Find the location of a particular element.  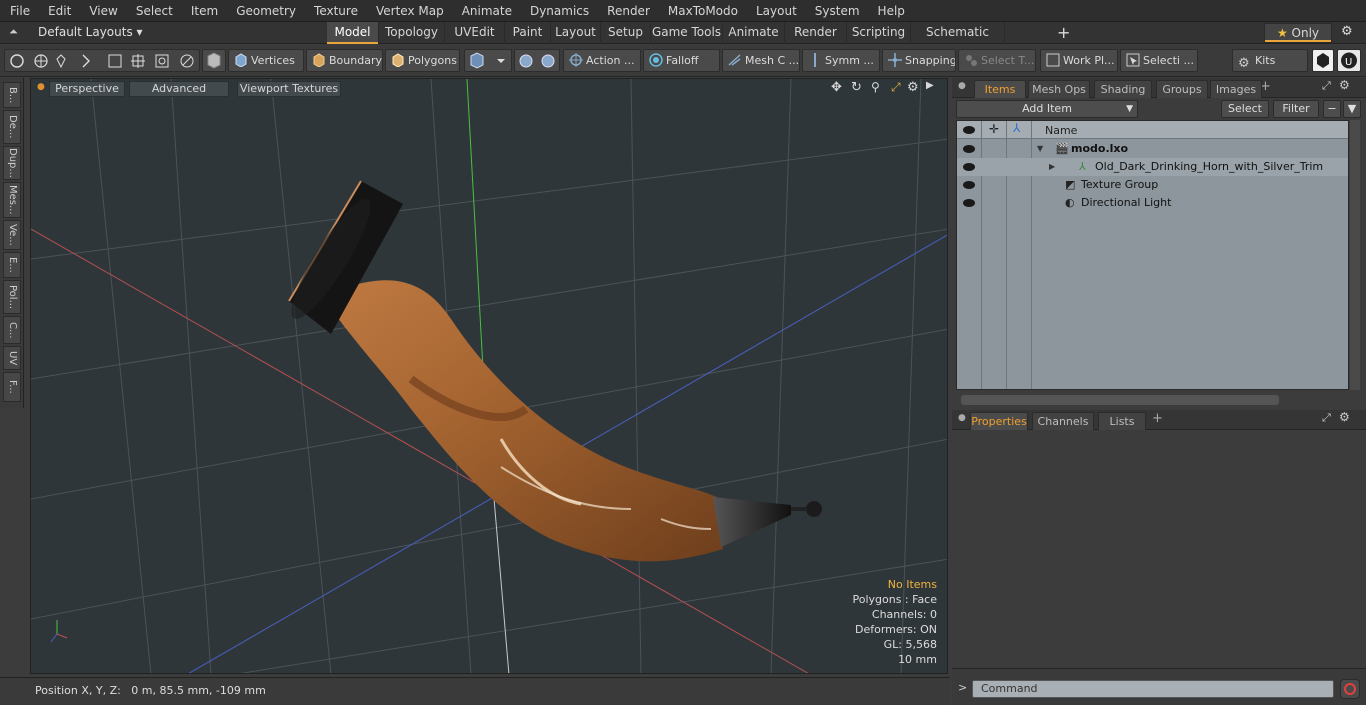

viewport-expand-icon: ▶ is located at coordinates (930, 85).